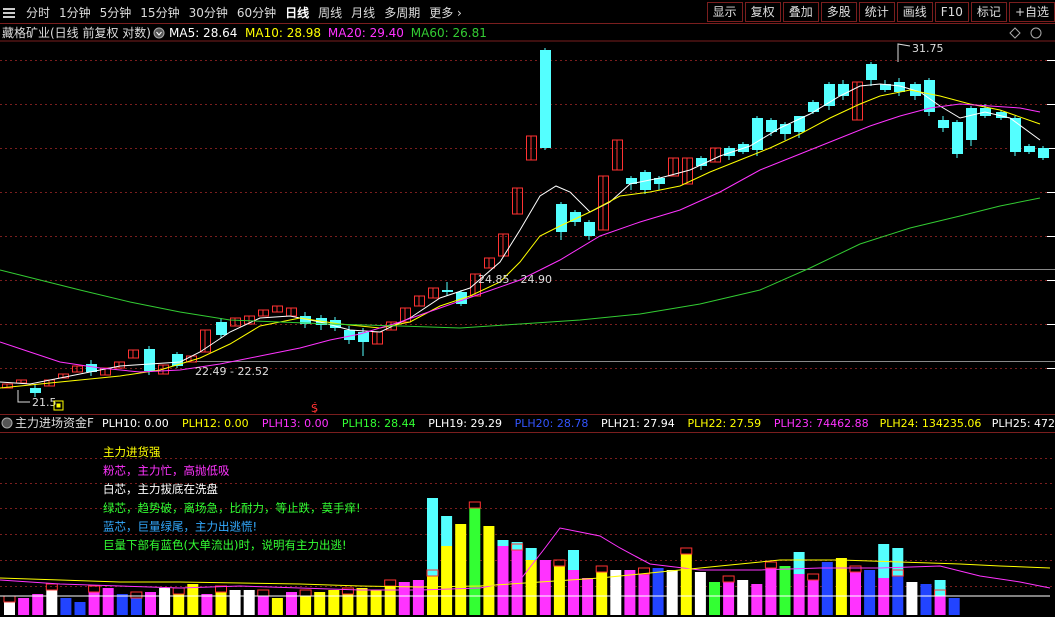 The height and width of the screenshot is (617, 1055). I want to click on low-pointer, so click(23, 396).